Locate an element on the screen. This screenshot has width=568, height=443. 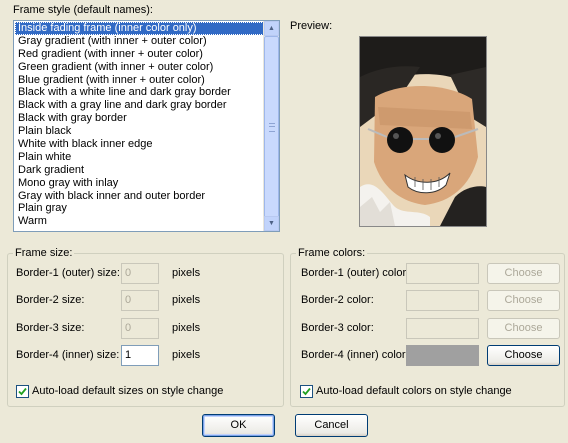
grip-icon is located at coordinates (271, 127).